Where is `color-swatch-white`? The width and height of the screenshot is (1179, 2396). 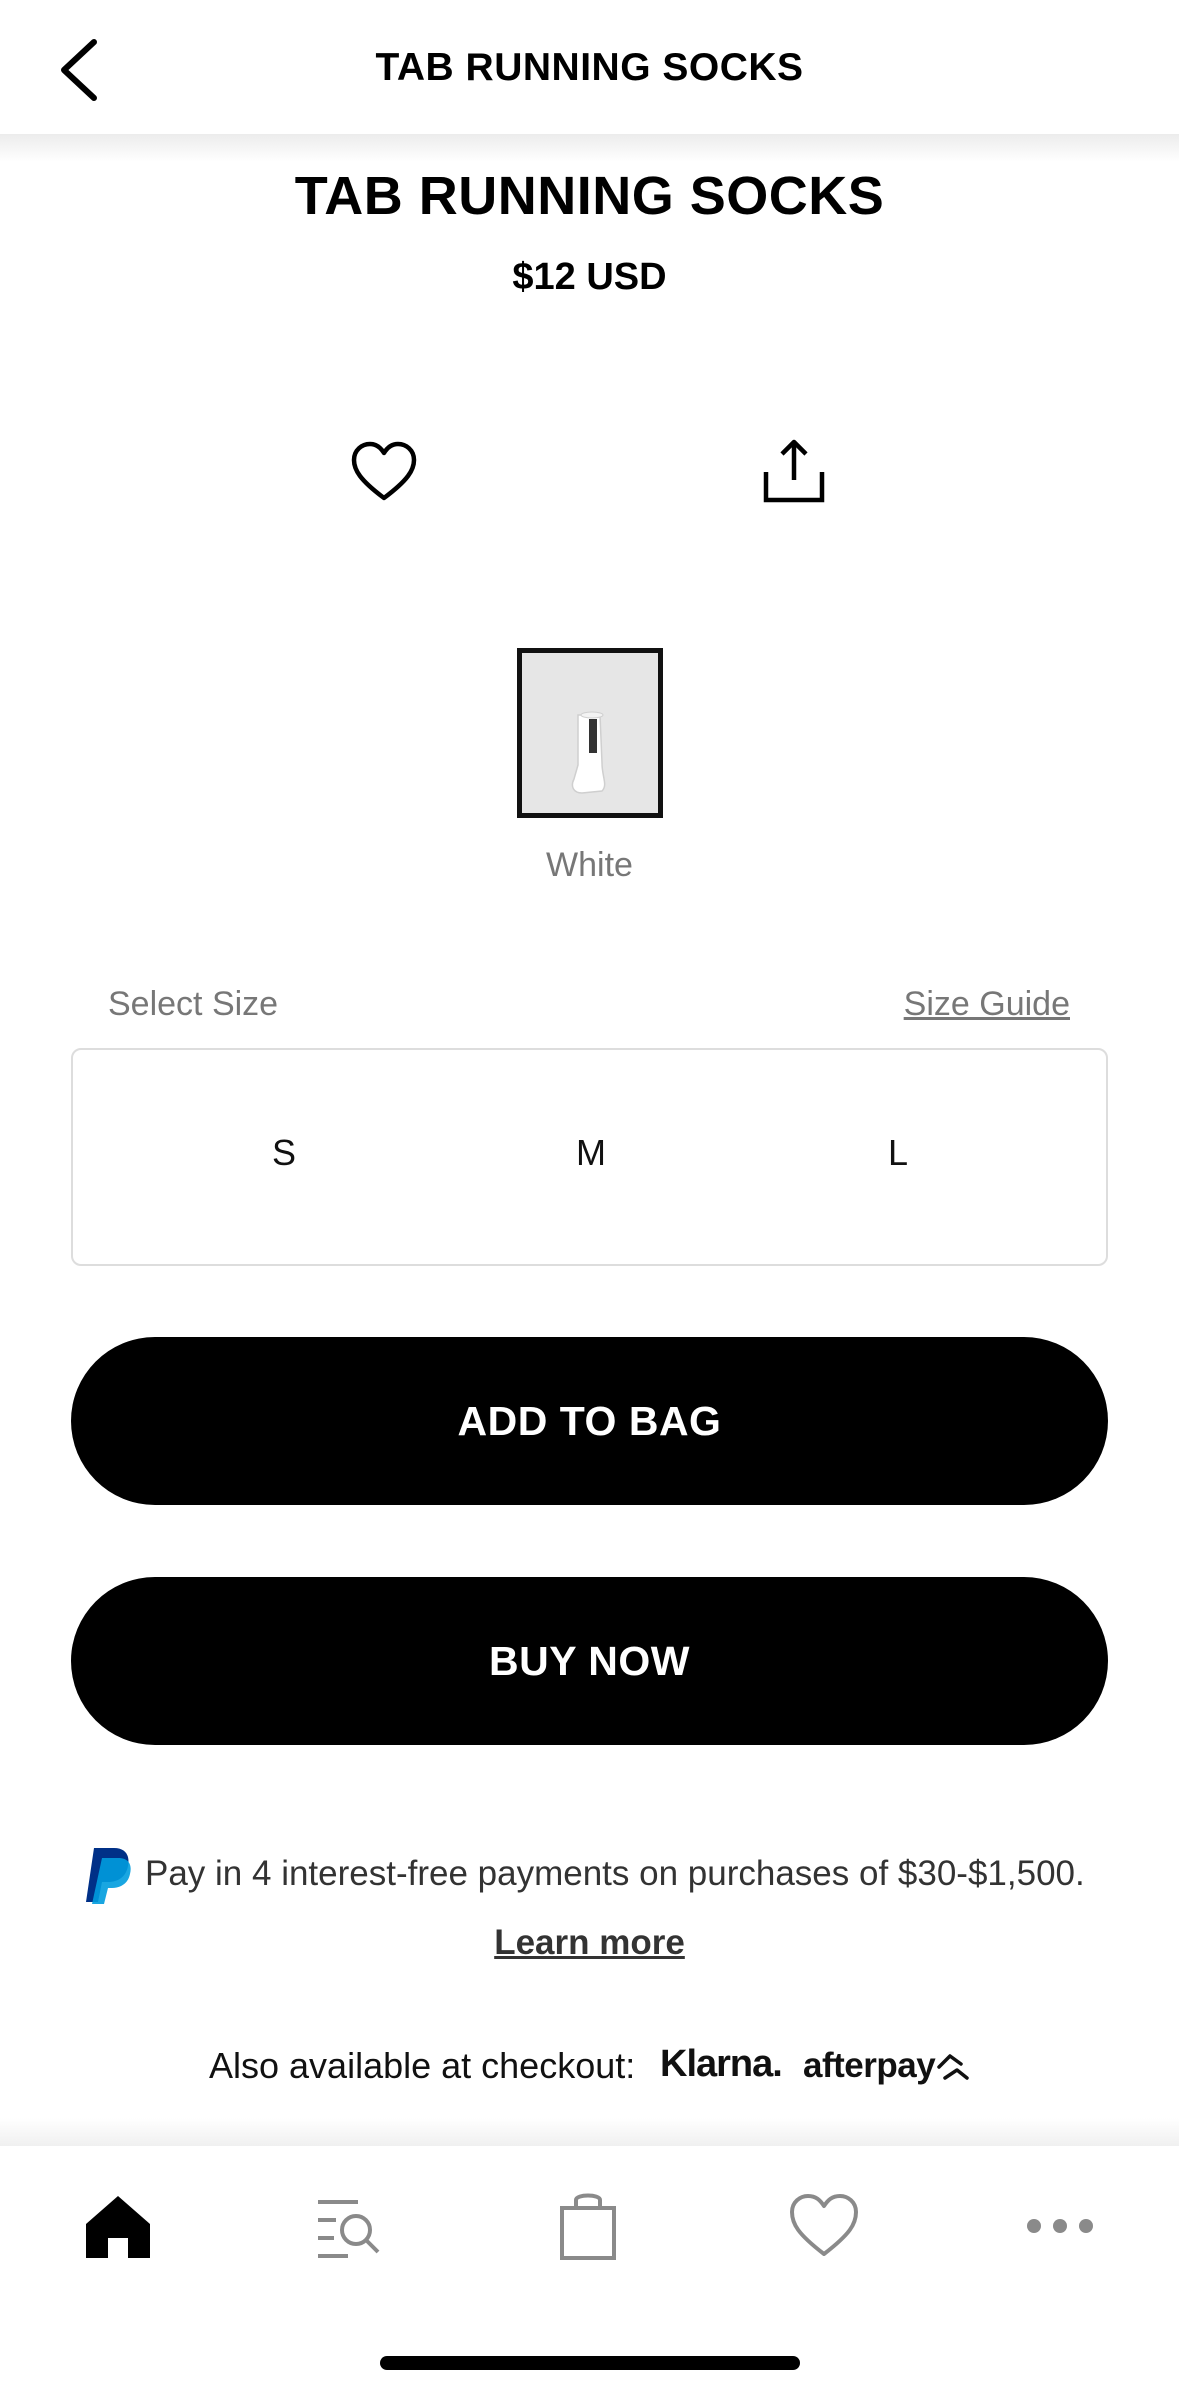 color-swatch-white is located at coordinates (590, 733).